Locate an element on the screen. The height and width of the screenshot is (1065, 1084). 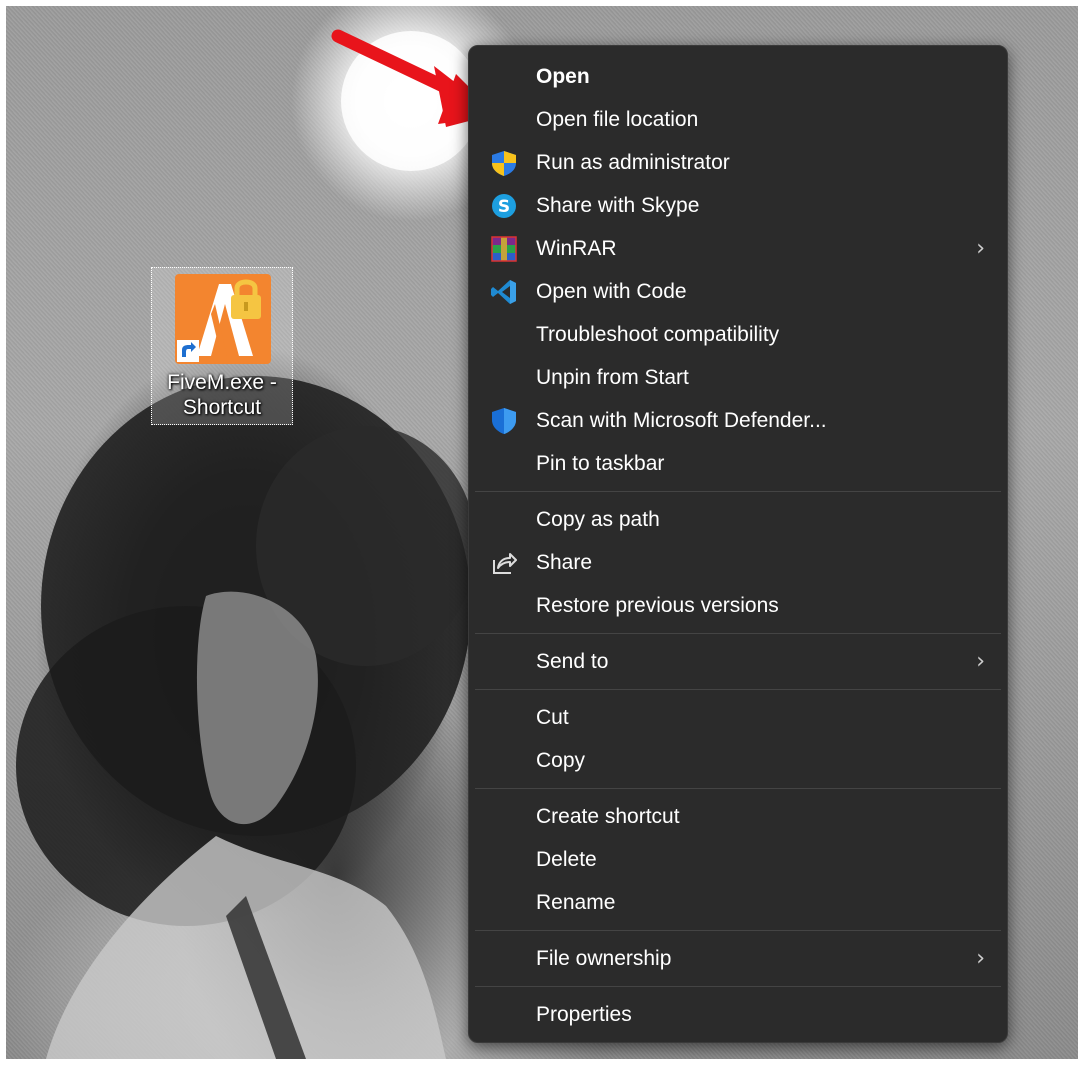
menu-item-create-shortcut: Create shortcut is located at coordinates (738, 816).